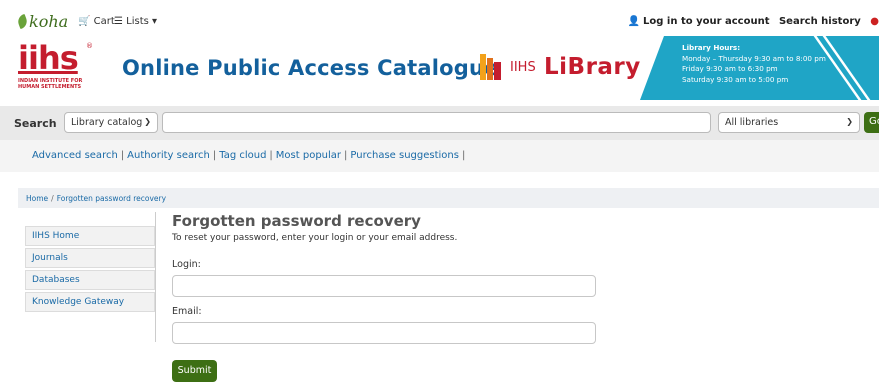 The width and height of the screenshot is (879, 385). Describe the element at coordinates (404, 155) in the screenshot. I see `purchase-suggestions-link: Purchase suggestions` at that location.